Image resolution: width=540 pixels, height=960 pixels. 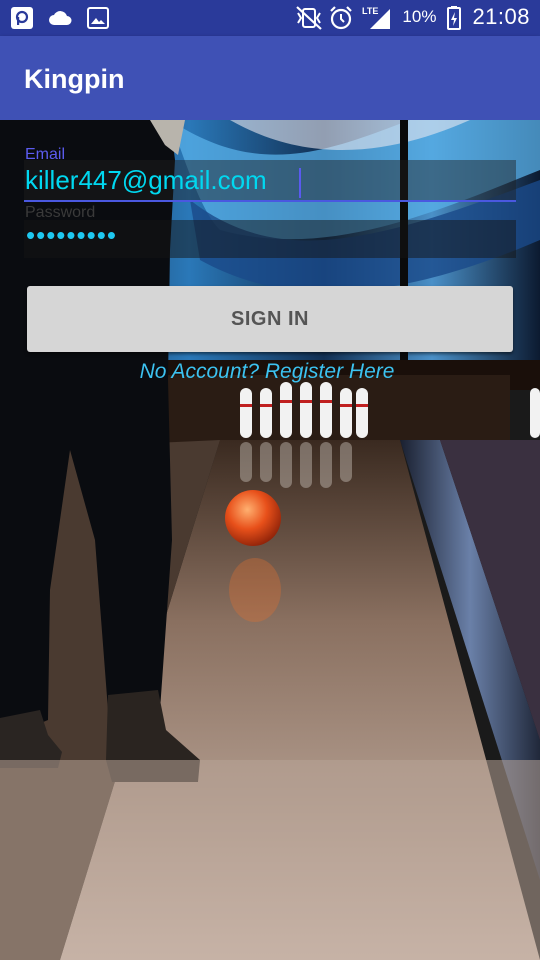 What do you see at coordinates (370, 11) in the screenshot?
I see `svg-text: LTE` at bounding box center [370, 11].